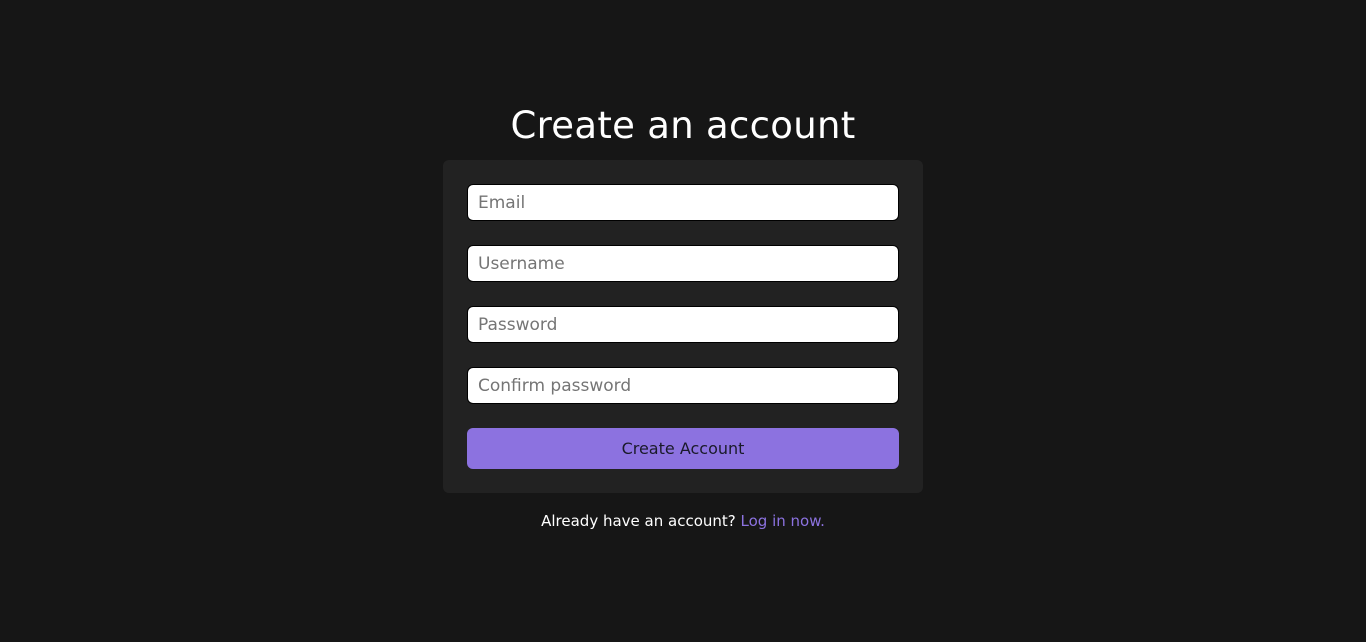  I want to click on create-account-button: Create Account, so click(683, 448).